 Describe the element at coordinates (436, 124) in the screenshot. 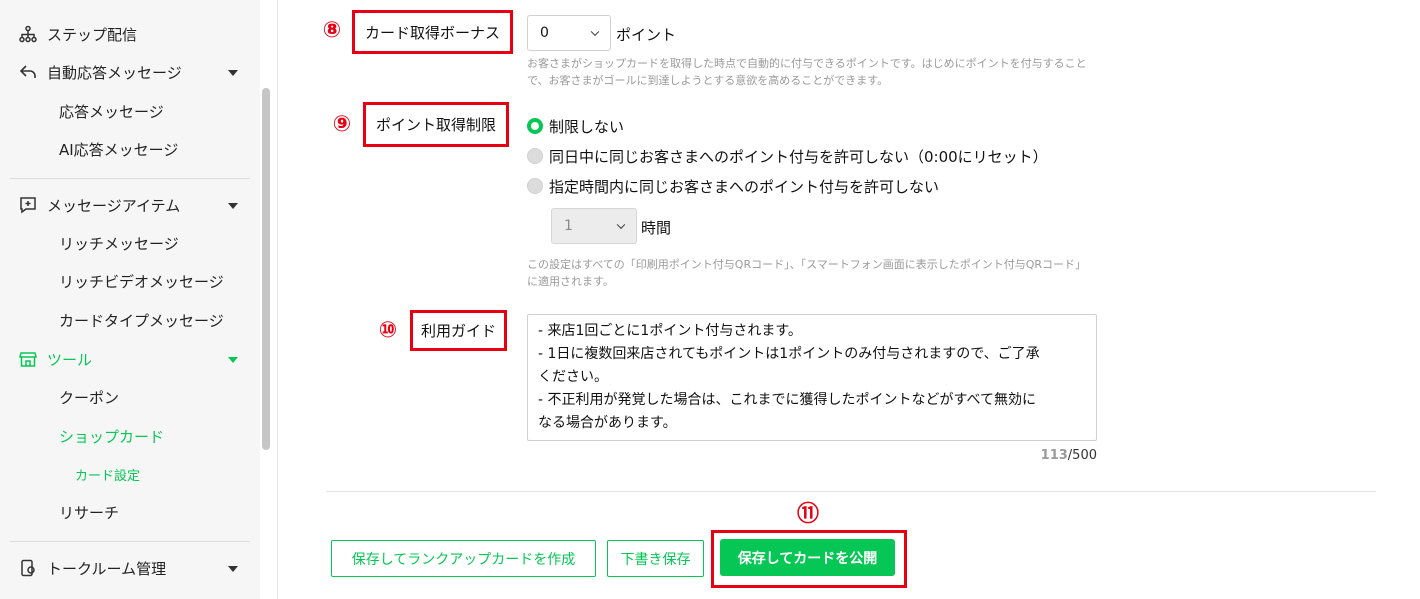

I see `point-limit-label: ポイント取得制限` at that location.